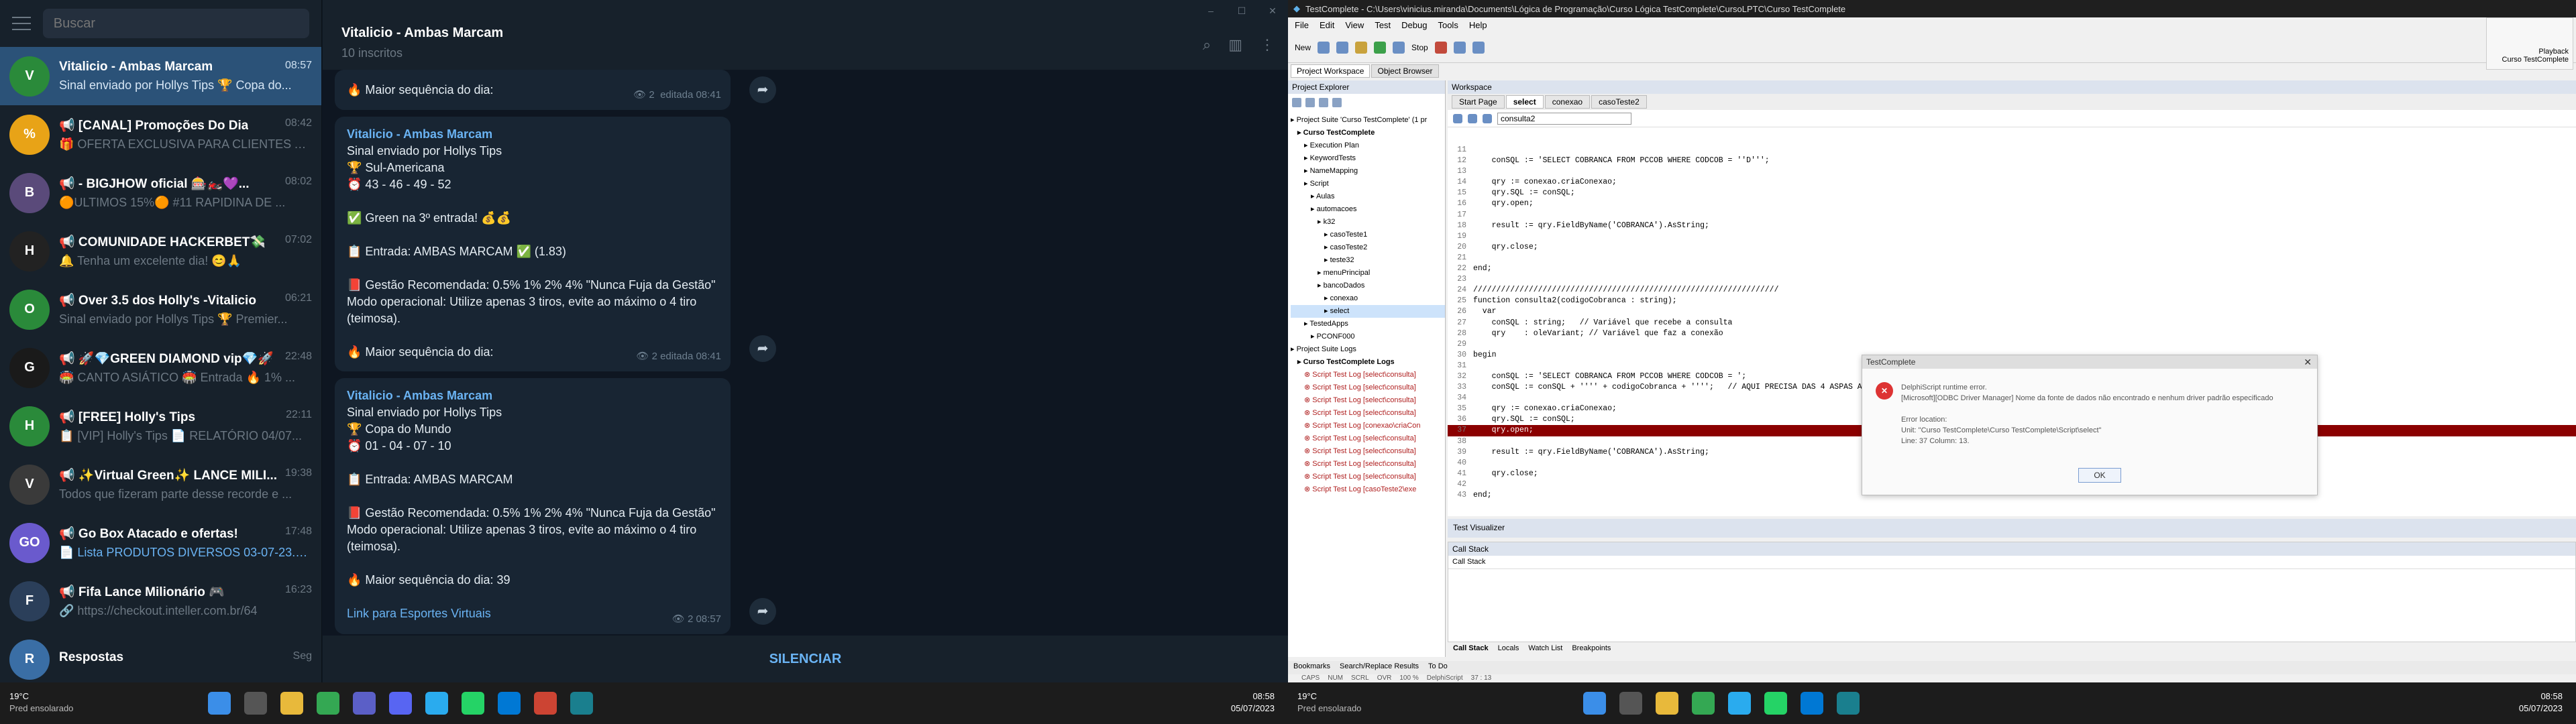 The image size is (2576, 724). Describe the element at coordinates (545, 703) in the screenshot. I see `app-icon` at that location.